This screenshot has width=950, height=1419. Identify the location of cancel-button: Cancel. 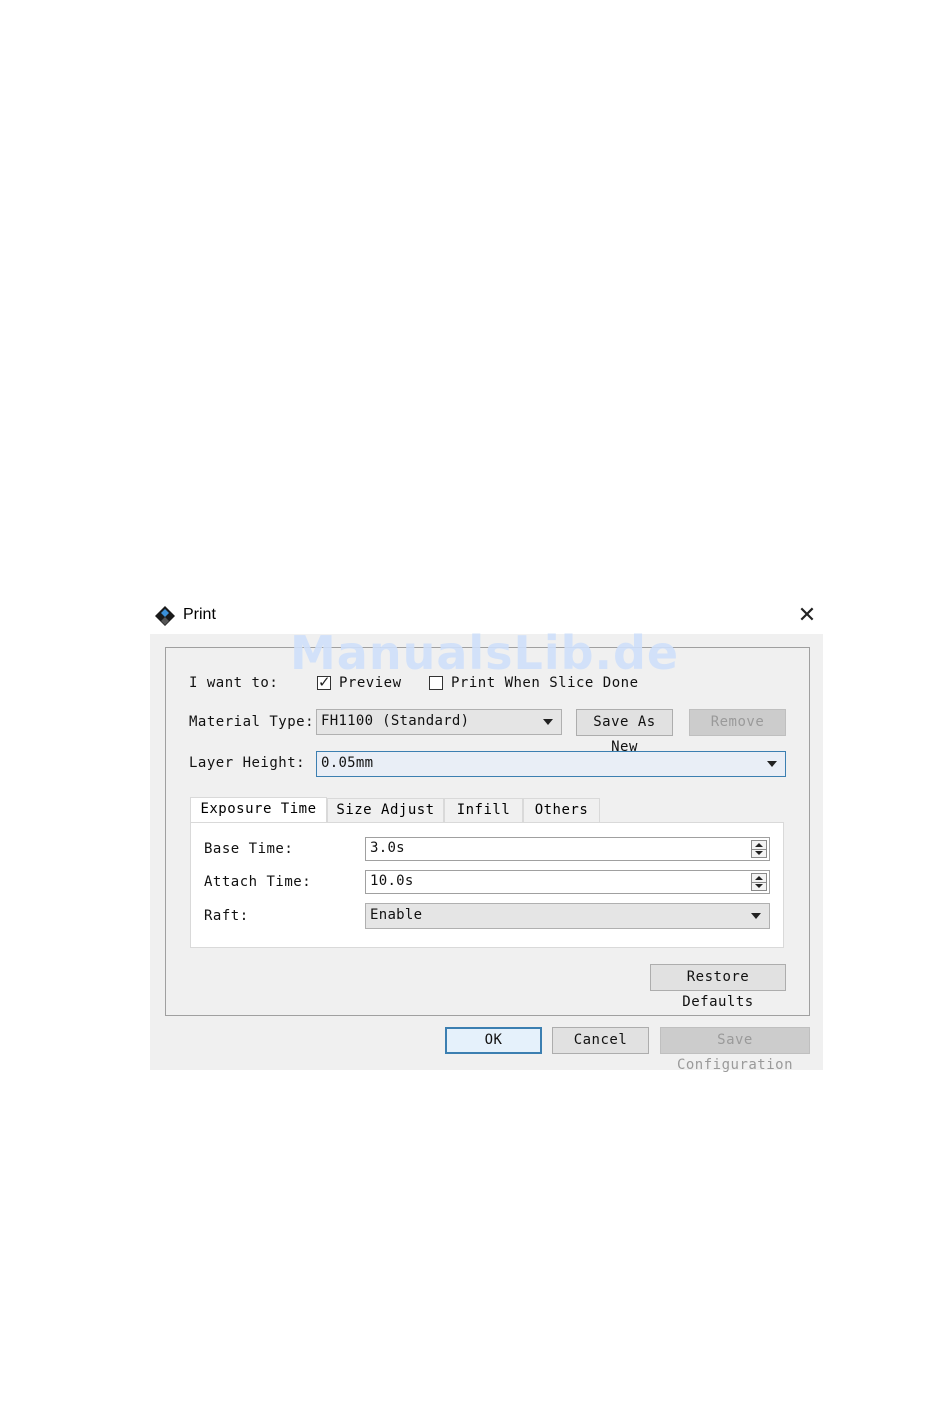
(600, 1040).